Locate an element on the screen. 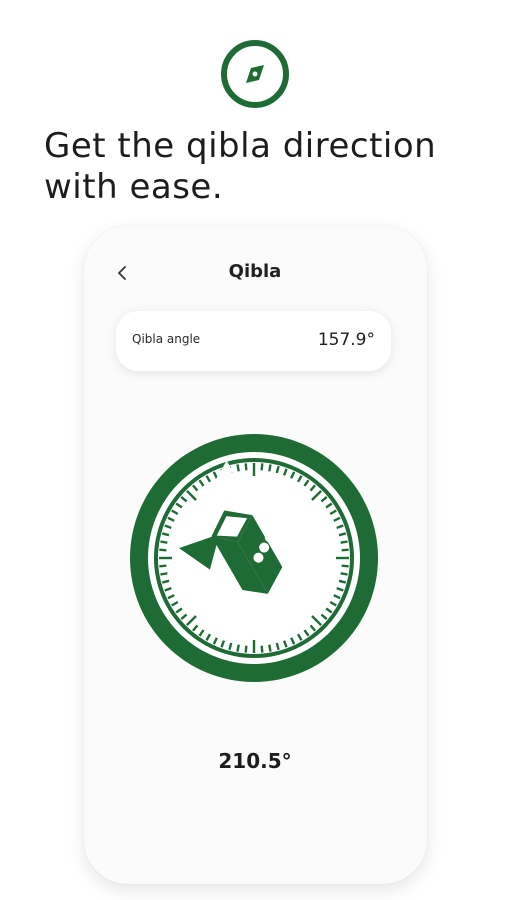 The image size is (508, 900). chevron-left-icon is located at coordinates (122, 273).